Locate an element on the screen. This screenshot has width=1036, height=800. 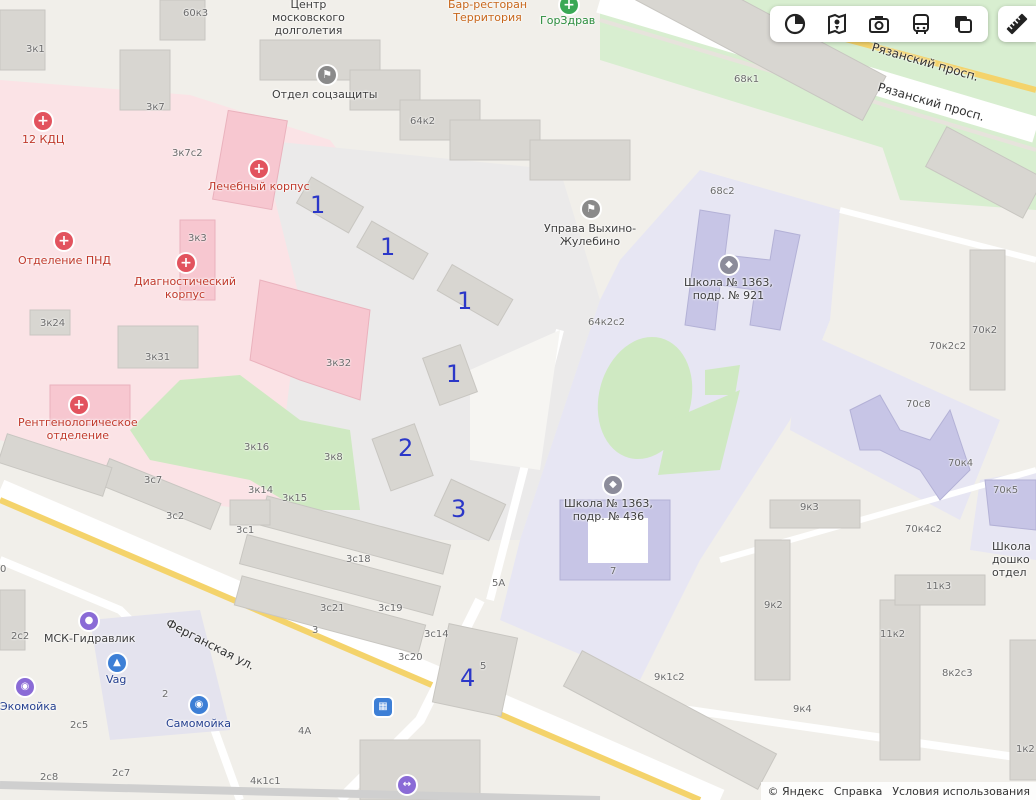
house-3c19: 3с19 is located at coordinates (390, 608).